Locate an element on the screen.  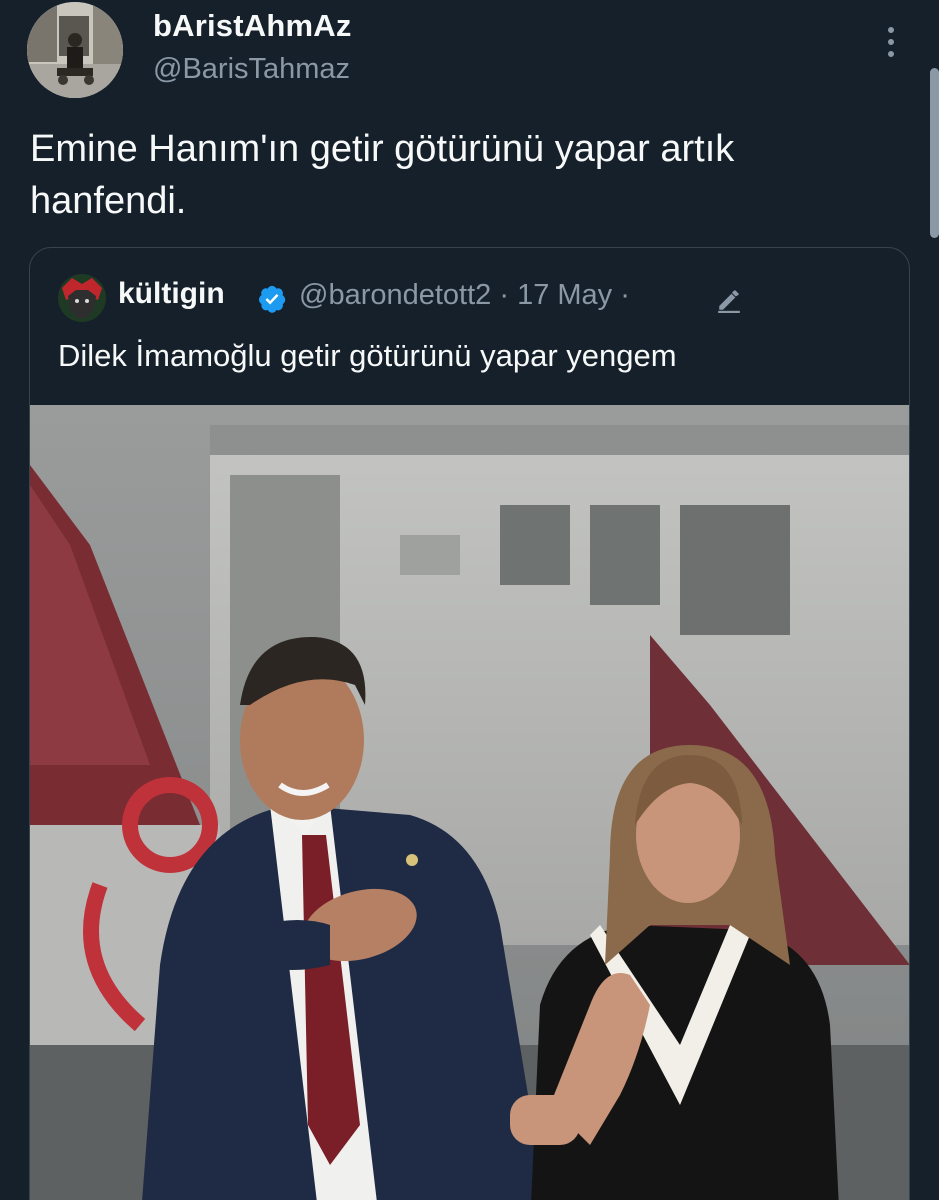
more-options-button is located at coordinates (891, 42).